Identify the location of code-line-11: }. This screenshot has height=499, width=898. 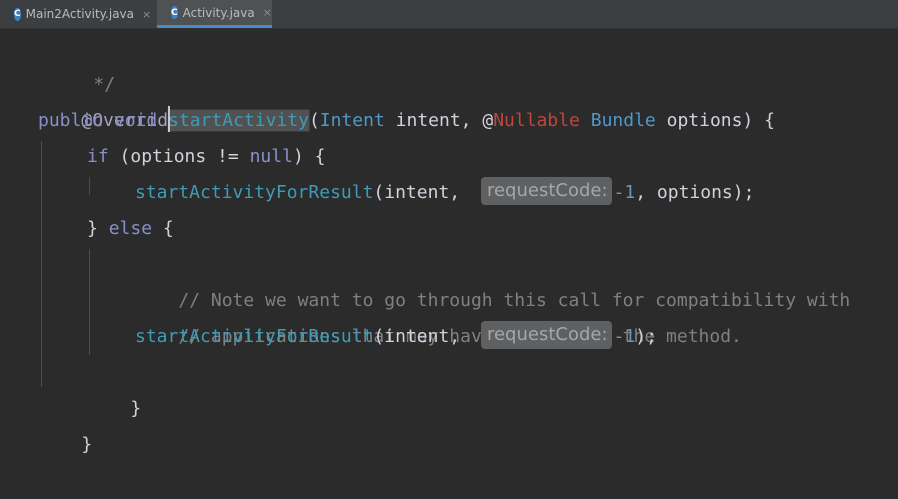
(87, 444).